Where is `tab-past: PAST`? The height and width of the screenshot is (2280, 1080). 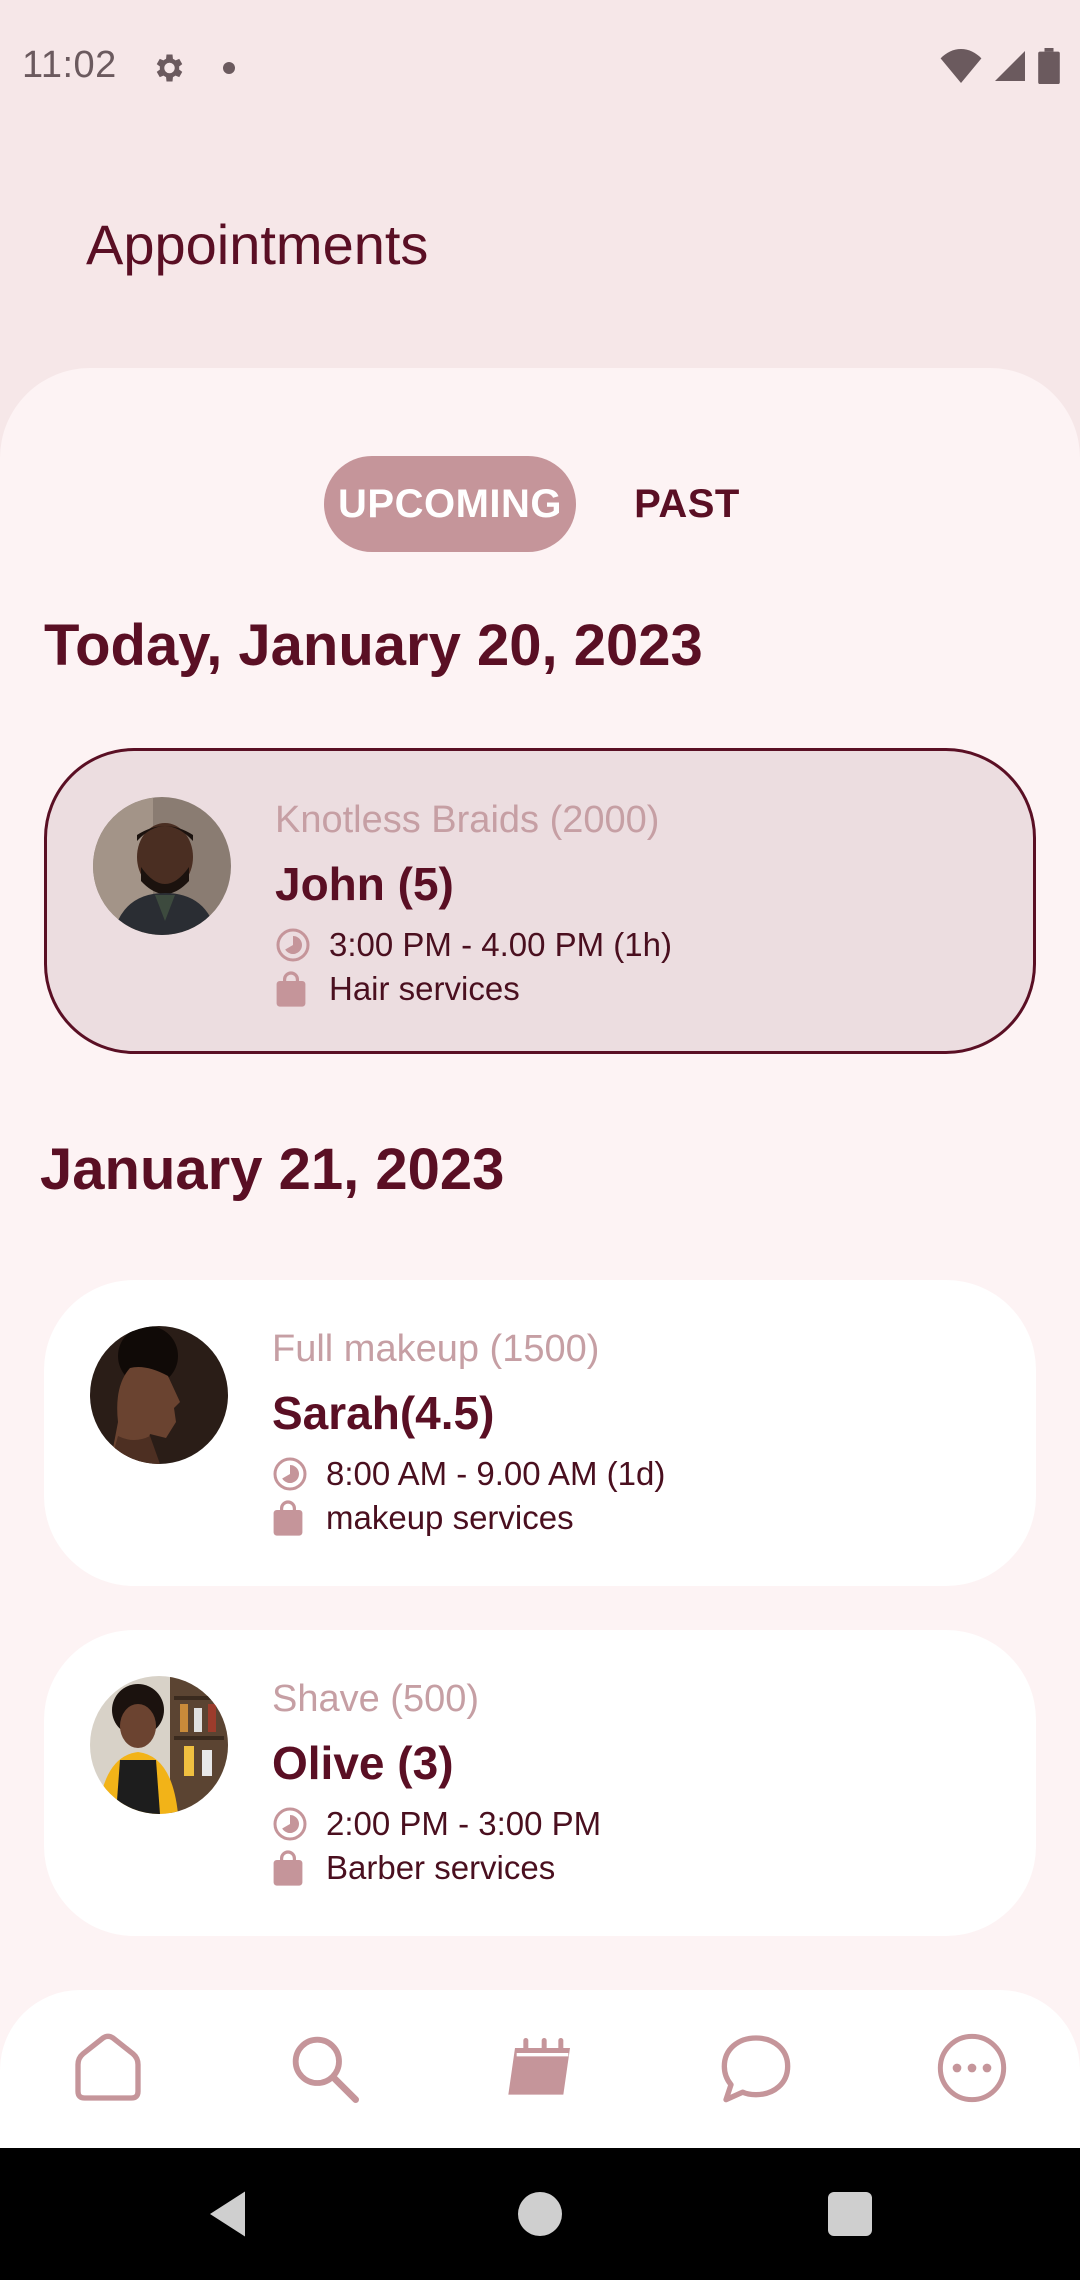 tab-past: PAST is located at coordinates (687, 504).